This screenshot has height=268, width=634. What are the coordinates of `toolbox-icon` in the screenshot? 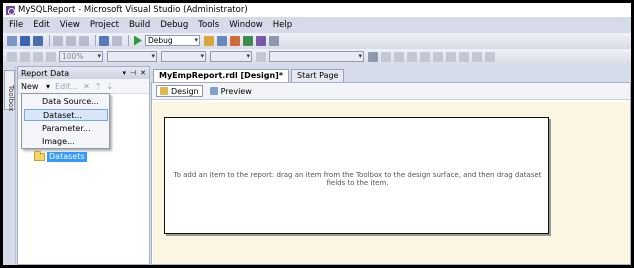 It's located at (235, 40).